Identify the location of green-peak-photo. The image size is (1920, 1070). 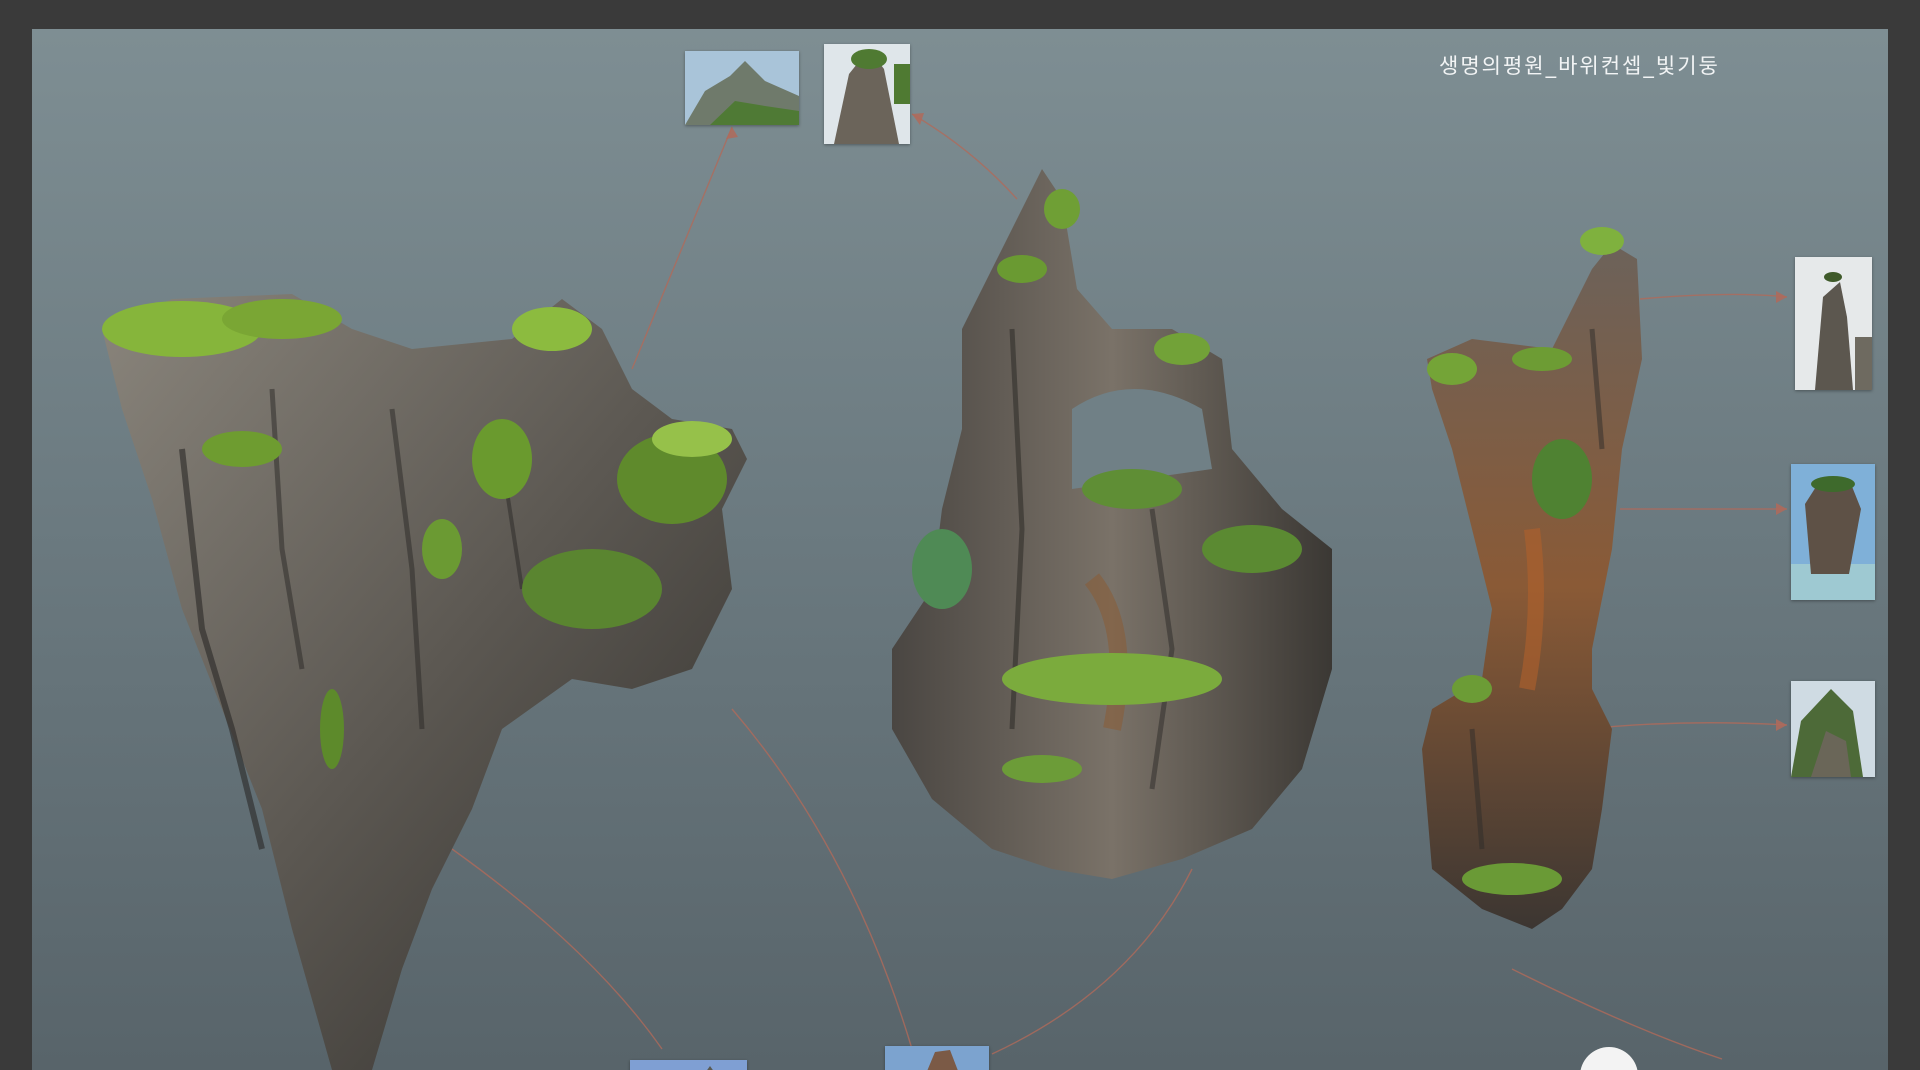
(1833, 729).